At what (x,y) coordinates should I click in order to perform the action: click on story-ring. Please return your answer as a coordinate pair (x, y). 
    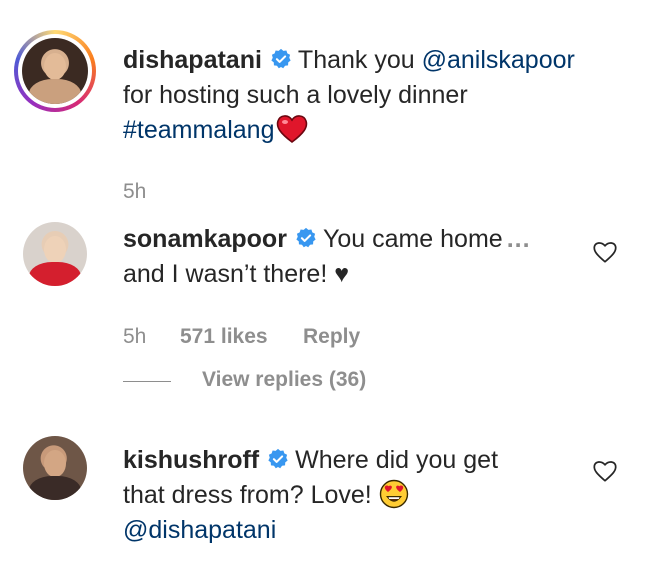
    Looking at the image, I should click on (55, 71).